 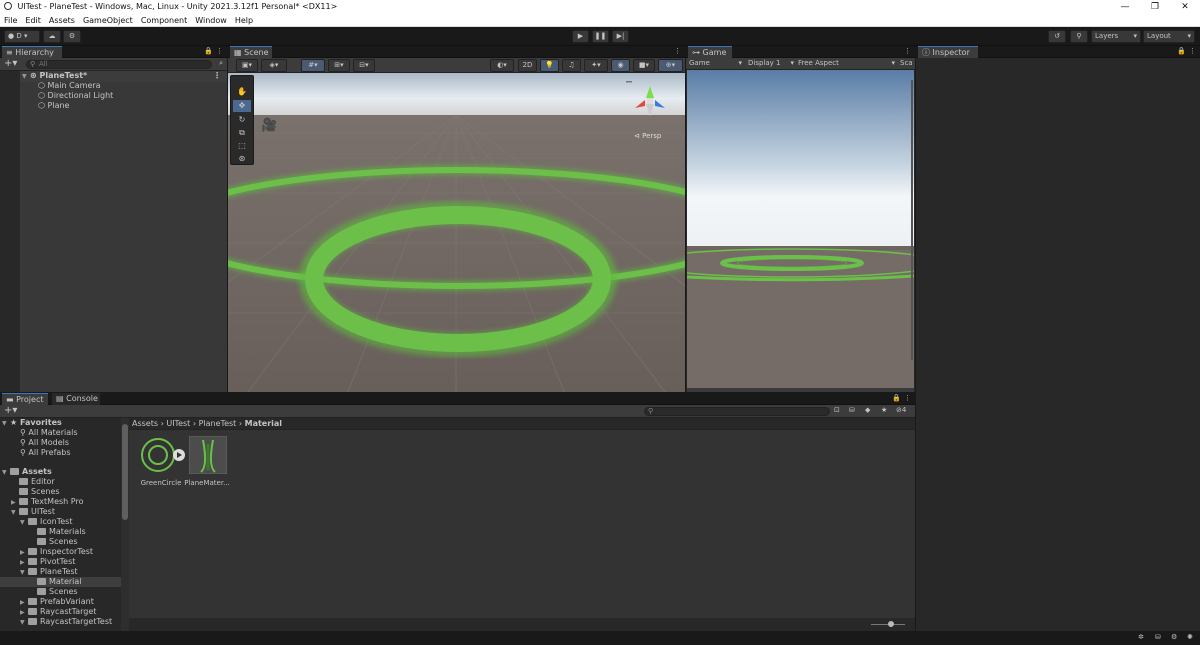 I want to click on persp-label: ⊲ Persp, so click(x=647, y=136).